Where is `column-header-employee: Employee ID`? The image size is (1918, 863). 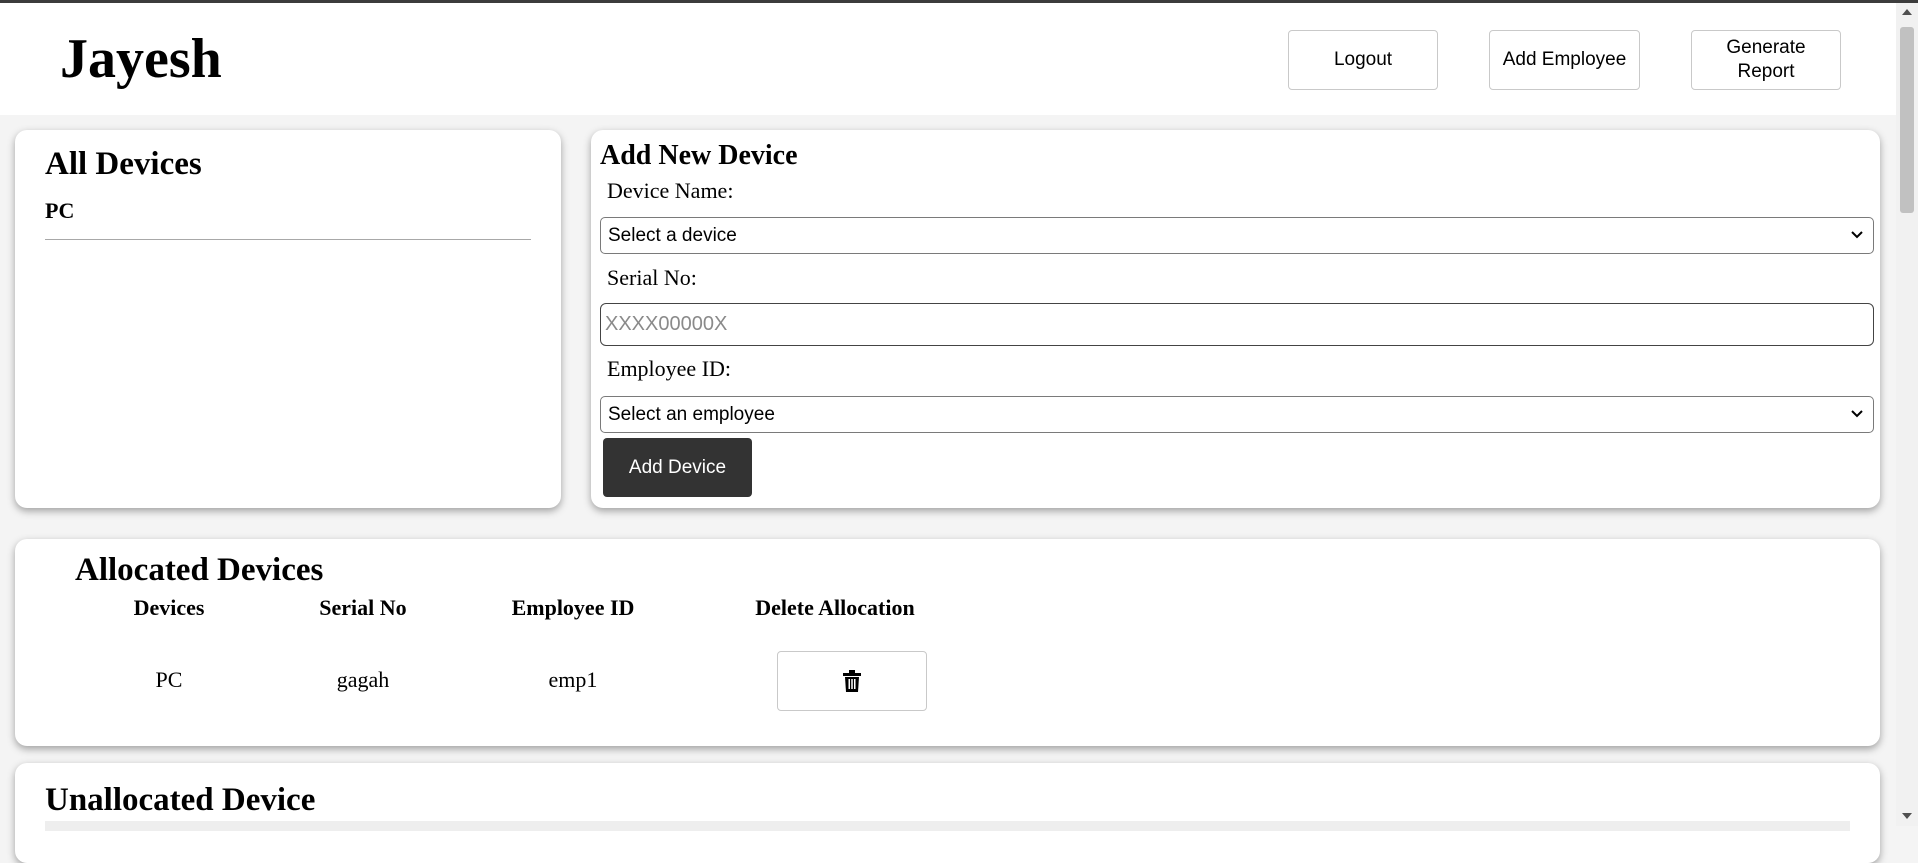 column-header-employee: Employee ID is located at coordinates (573, 607).